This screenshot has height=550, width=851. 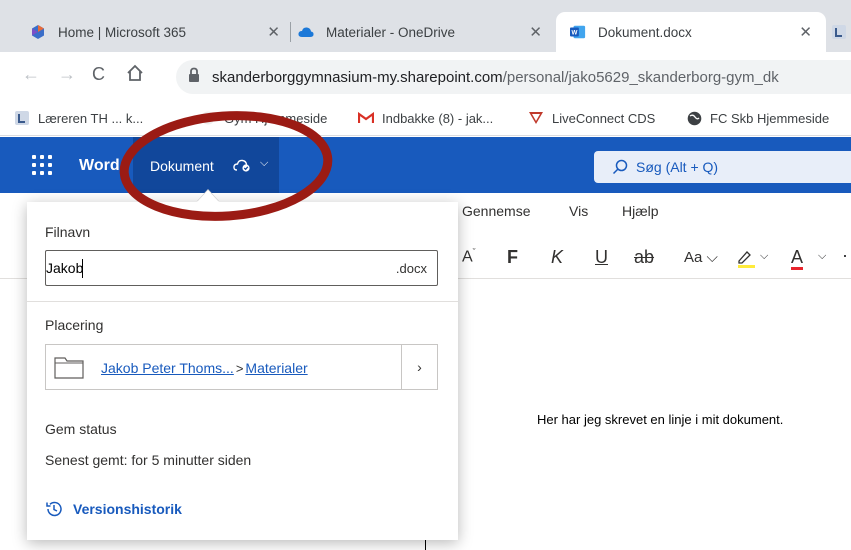 I want to click on tab-word-document: W Dokument.docx ✕, so click(x=691, y=32).